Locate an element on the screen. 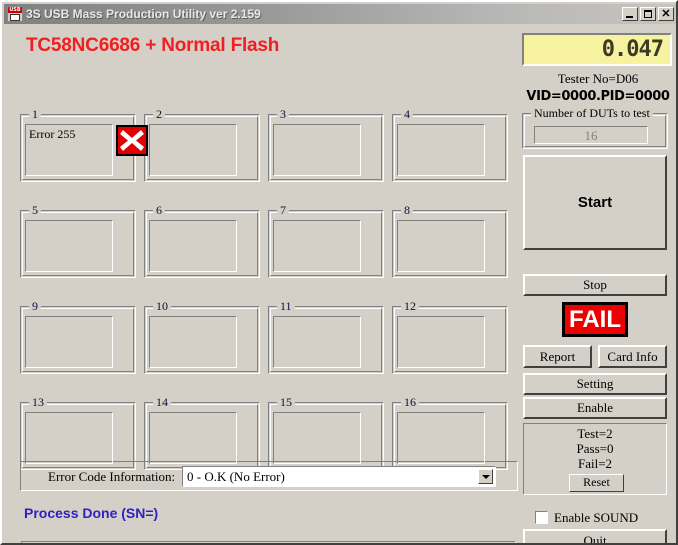 Image resolution: width=678 pixels, height=545 pixels. dut-cell: 6 is located at coordinates (202, 241).